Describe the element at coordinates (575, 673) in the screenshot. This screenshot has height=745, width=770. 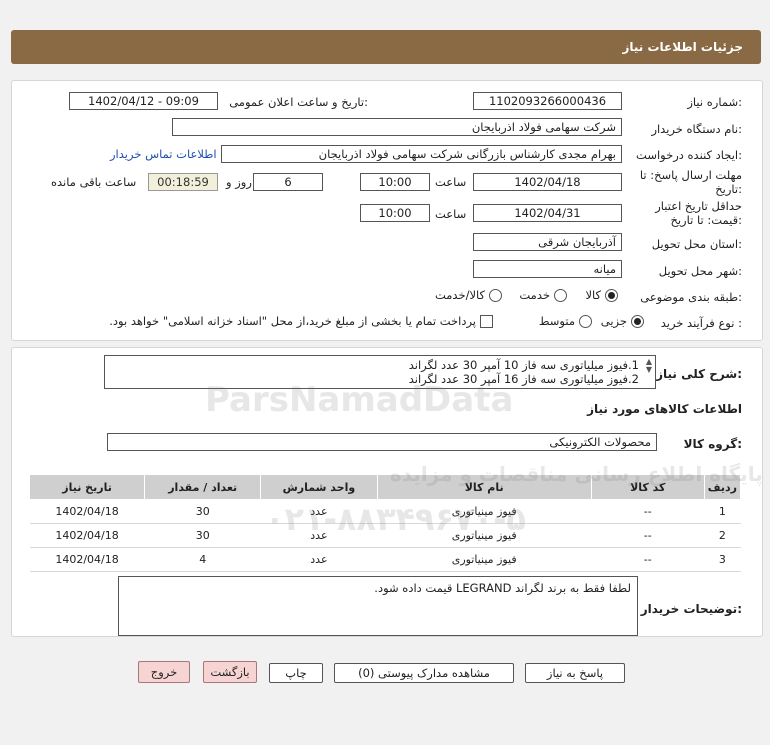
I see `reply-button: پاسخ به نیاز` at that location.